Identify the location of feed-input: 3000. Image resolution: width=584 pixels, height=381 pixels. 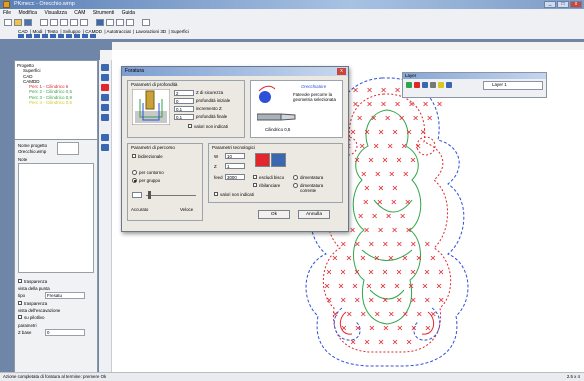
(235, 177).